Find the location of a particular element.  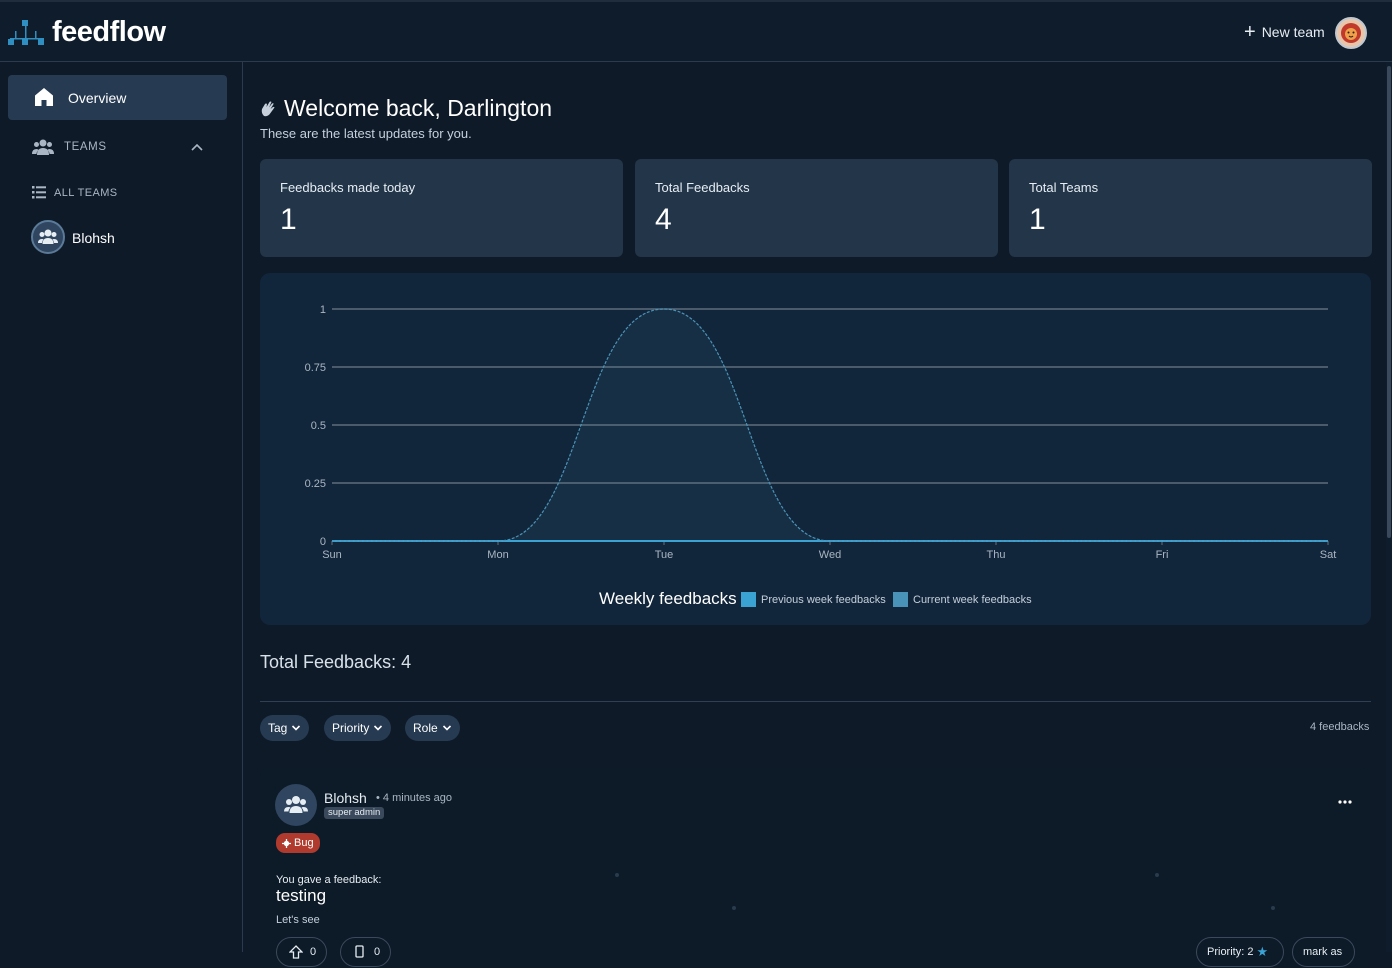

page-subtitle: These are the latest updates for you. is located at coordinates (366, 133).